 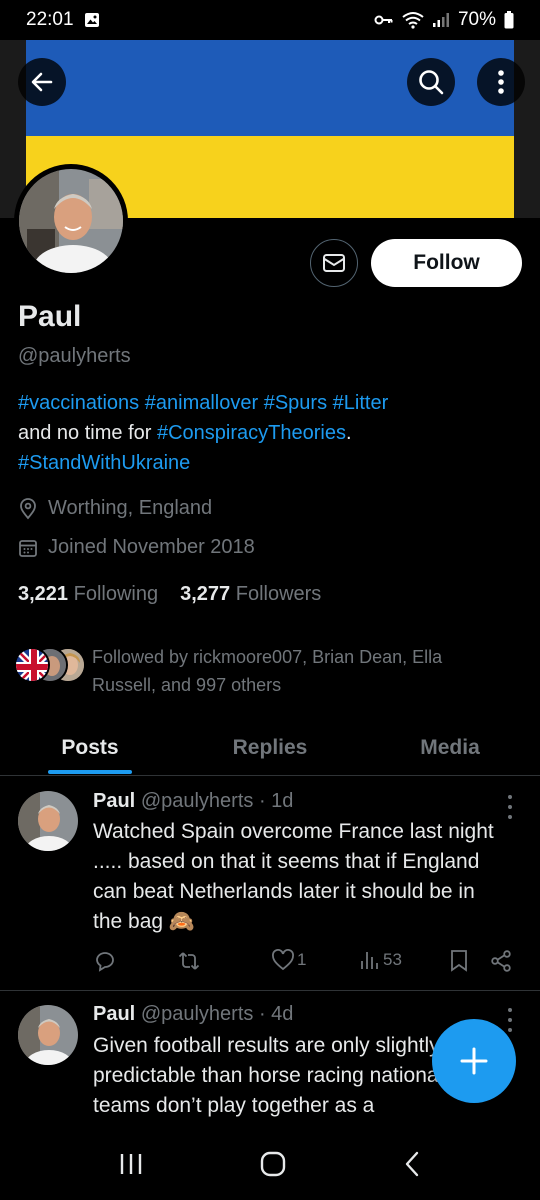 What do you see at coordinates (217, 801) in the screenshot?
I see `post-meta: @paulyherts · 1d` at bounding box center [217, 801].